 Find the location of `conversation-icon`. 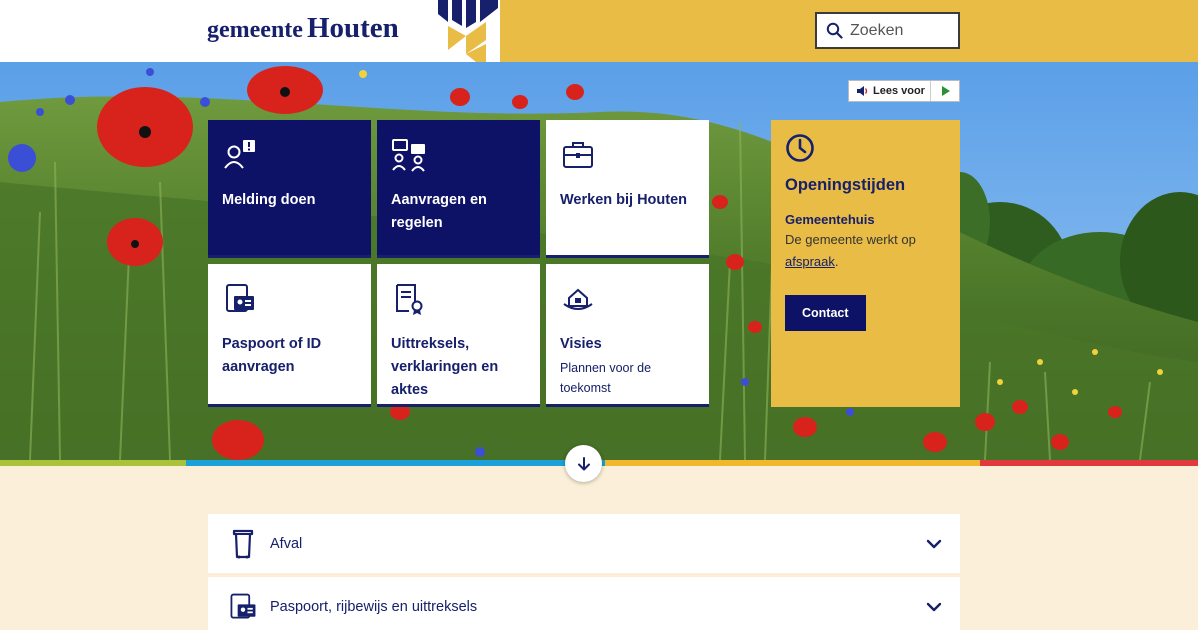

conversation-icon is located at coordinates (408, 155).